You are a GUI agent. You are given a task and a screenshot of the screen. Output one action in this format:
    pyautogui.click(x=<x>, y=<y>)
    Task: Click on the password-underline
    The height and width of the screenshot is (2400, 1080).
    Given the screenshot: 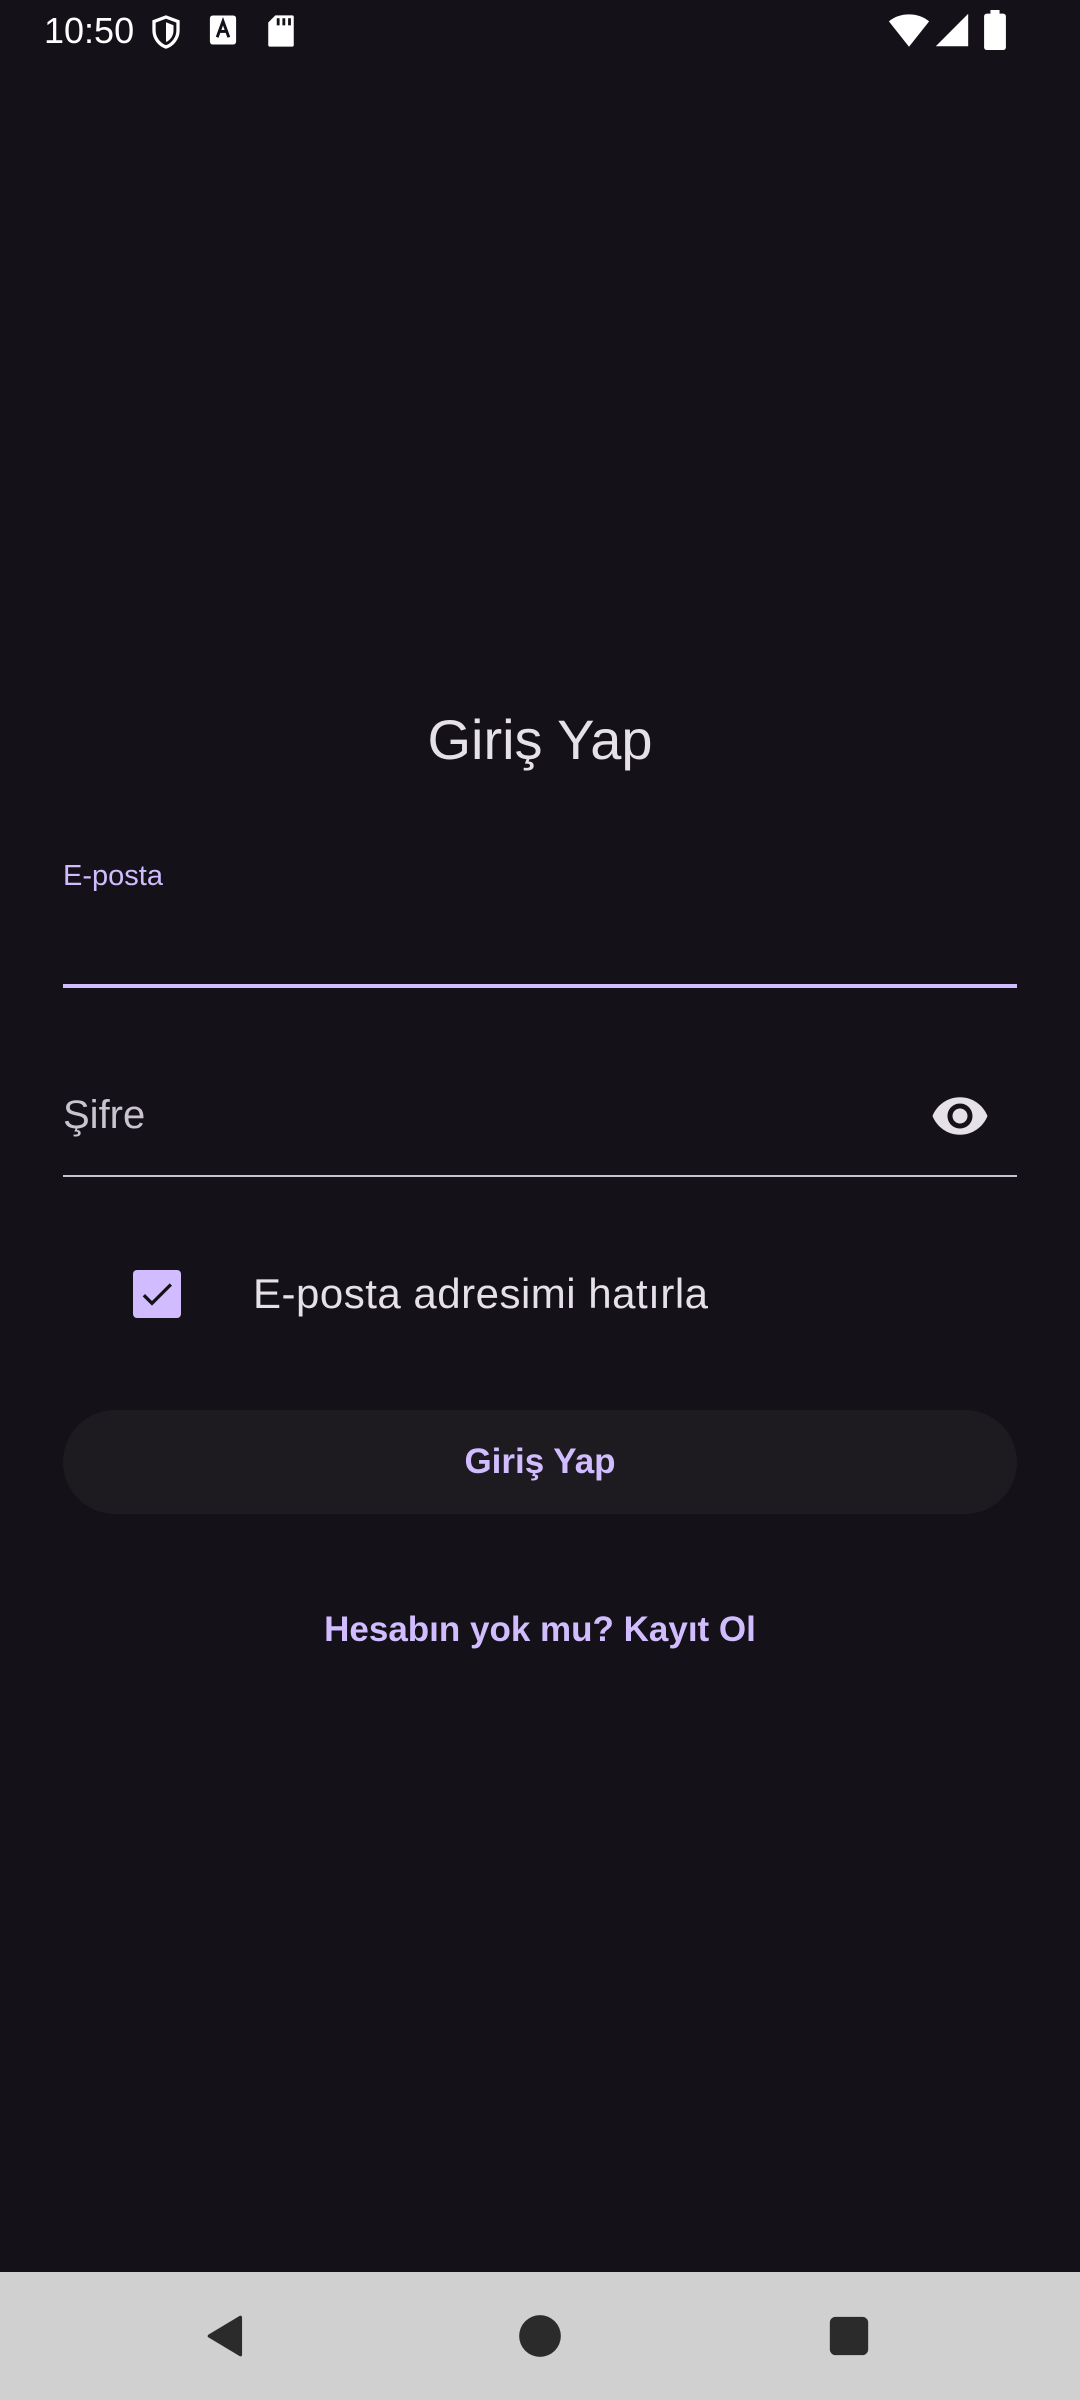 What is the action you would take?
    pyautogui.click(x=540, y=1176)
    